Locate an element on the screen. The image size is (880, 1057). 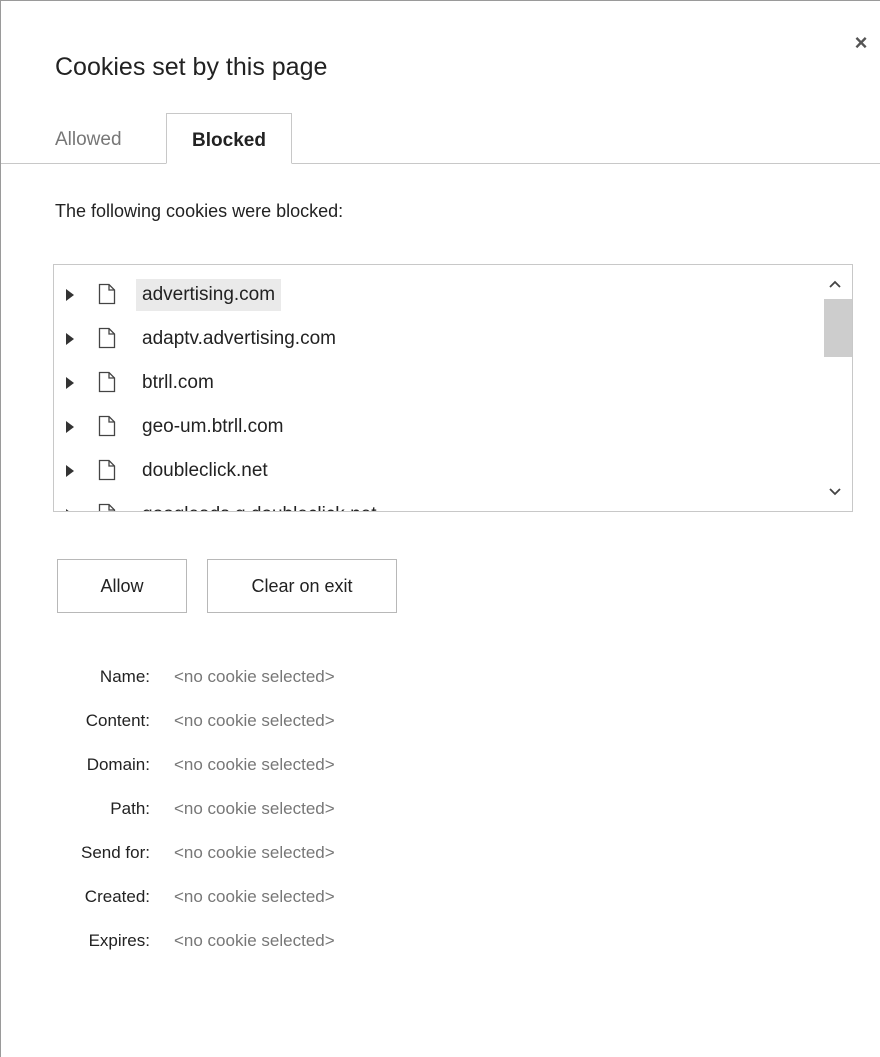
close-icon: × is located at coordinates (861, 43).